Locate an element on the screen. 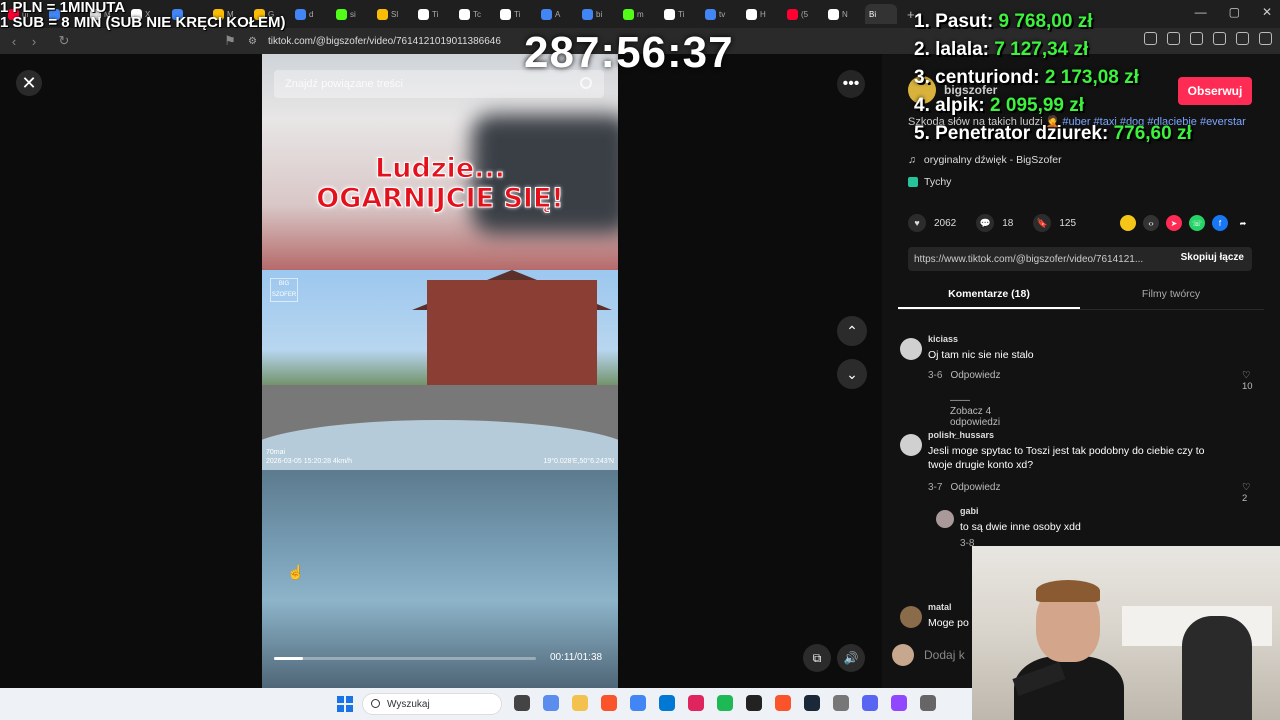  previous-video-button: ⌃ is located at coordinates (852, 331).